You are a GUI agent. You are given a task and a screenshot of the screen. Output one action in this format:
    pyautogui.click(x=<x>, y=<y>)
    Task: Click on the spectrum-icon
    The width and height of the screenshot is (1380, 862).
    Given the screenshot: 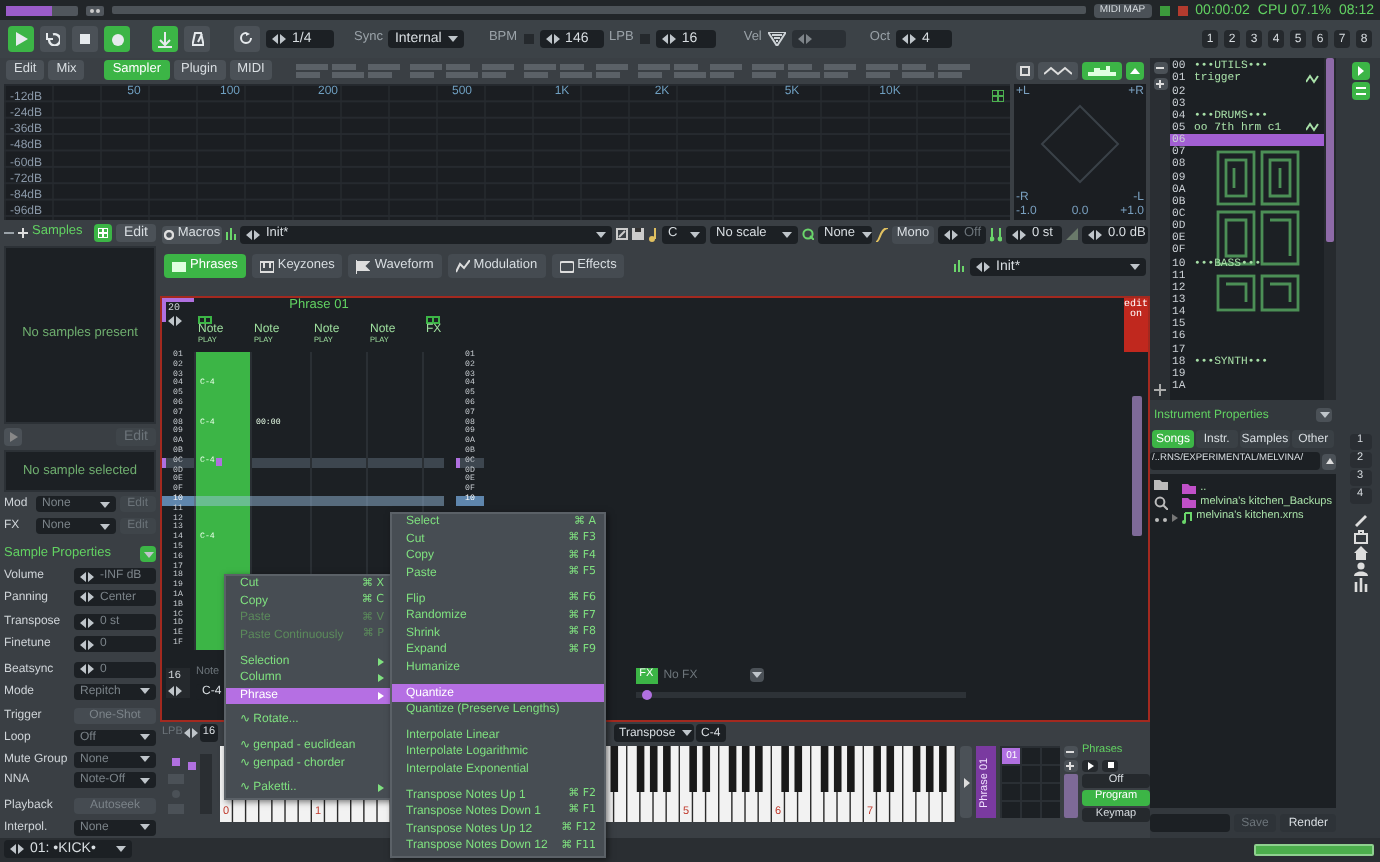 What is the action you would take?
    pyautogui.click(x=1102, y=70)
    